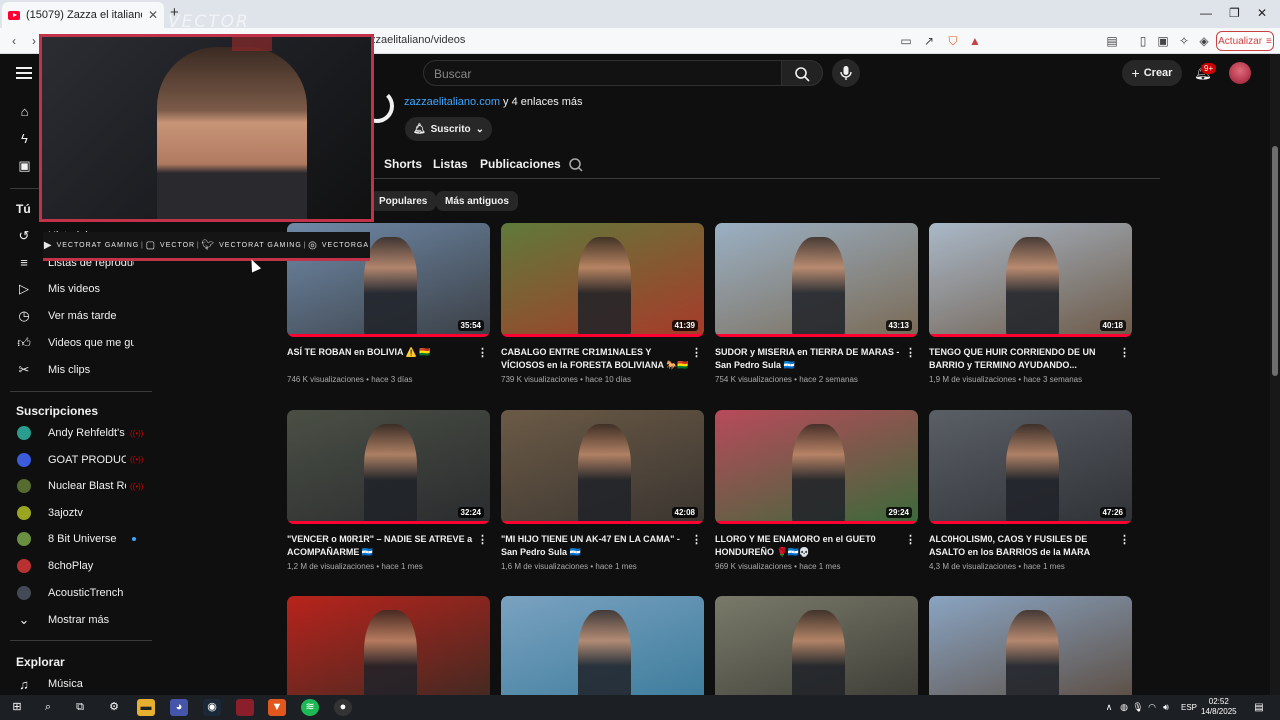  Describe the element at coordinates (75, 513) in the screenshot. I see `subscription-item: 3ajoztv` at that location.